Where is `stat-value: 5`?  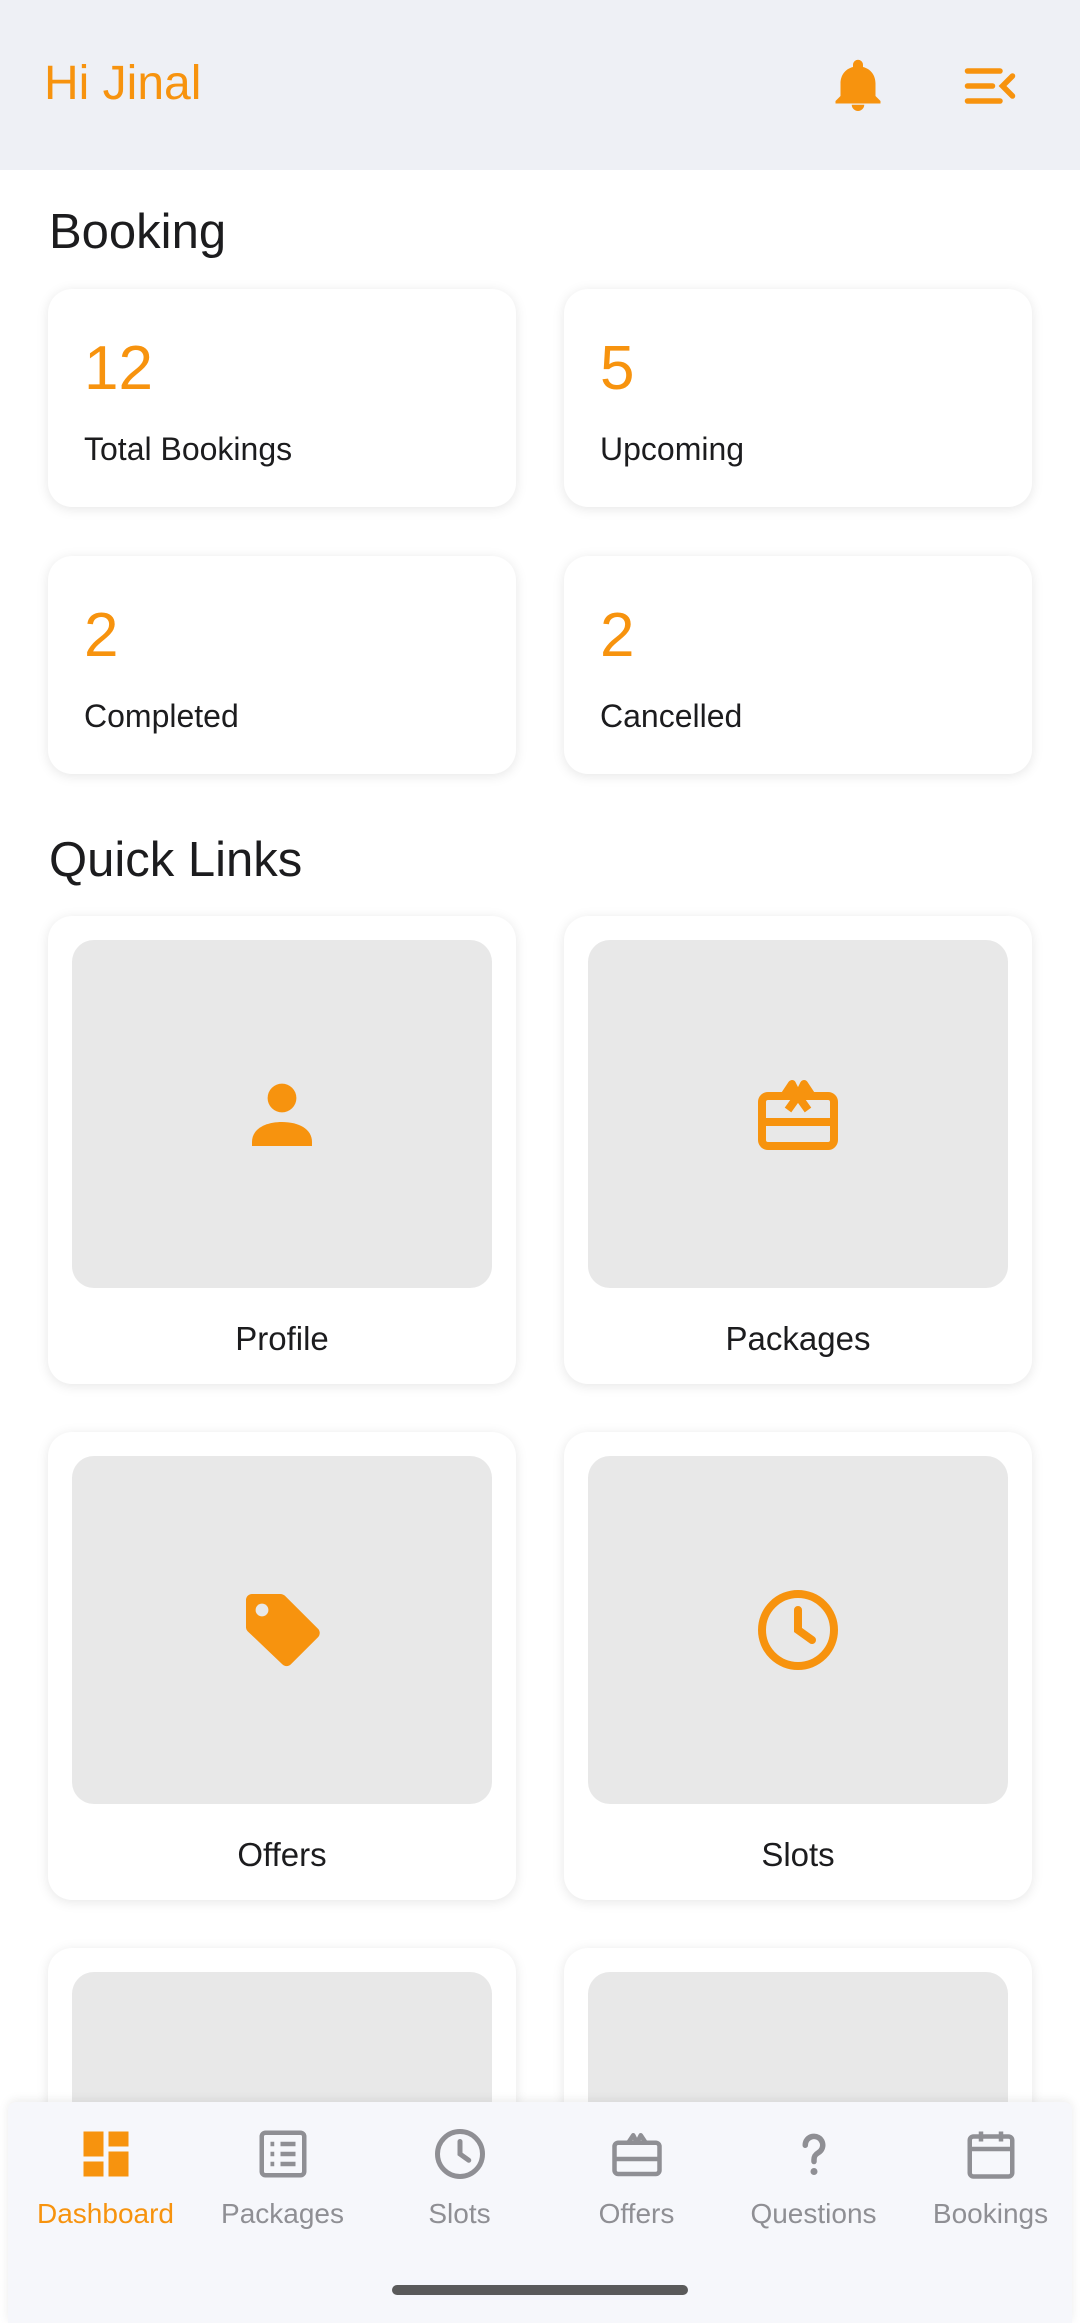
stat-value: 5 is located at coordinates (617, 368).